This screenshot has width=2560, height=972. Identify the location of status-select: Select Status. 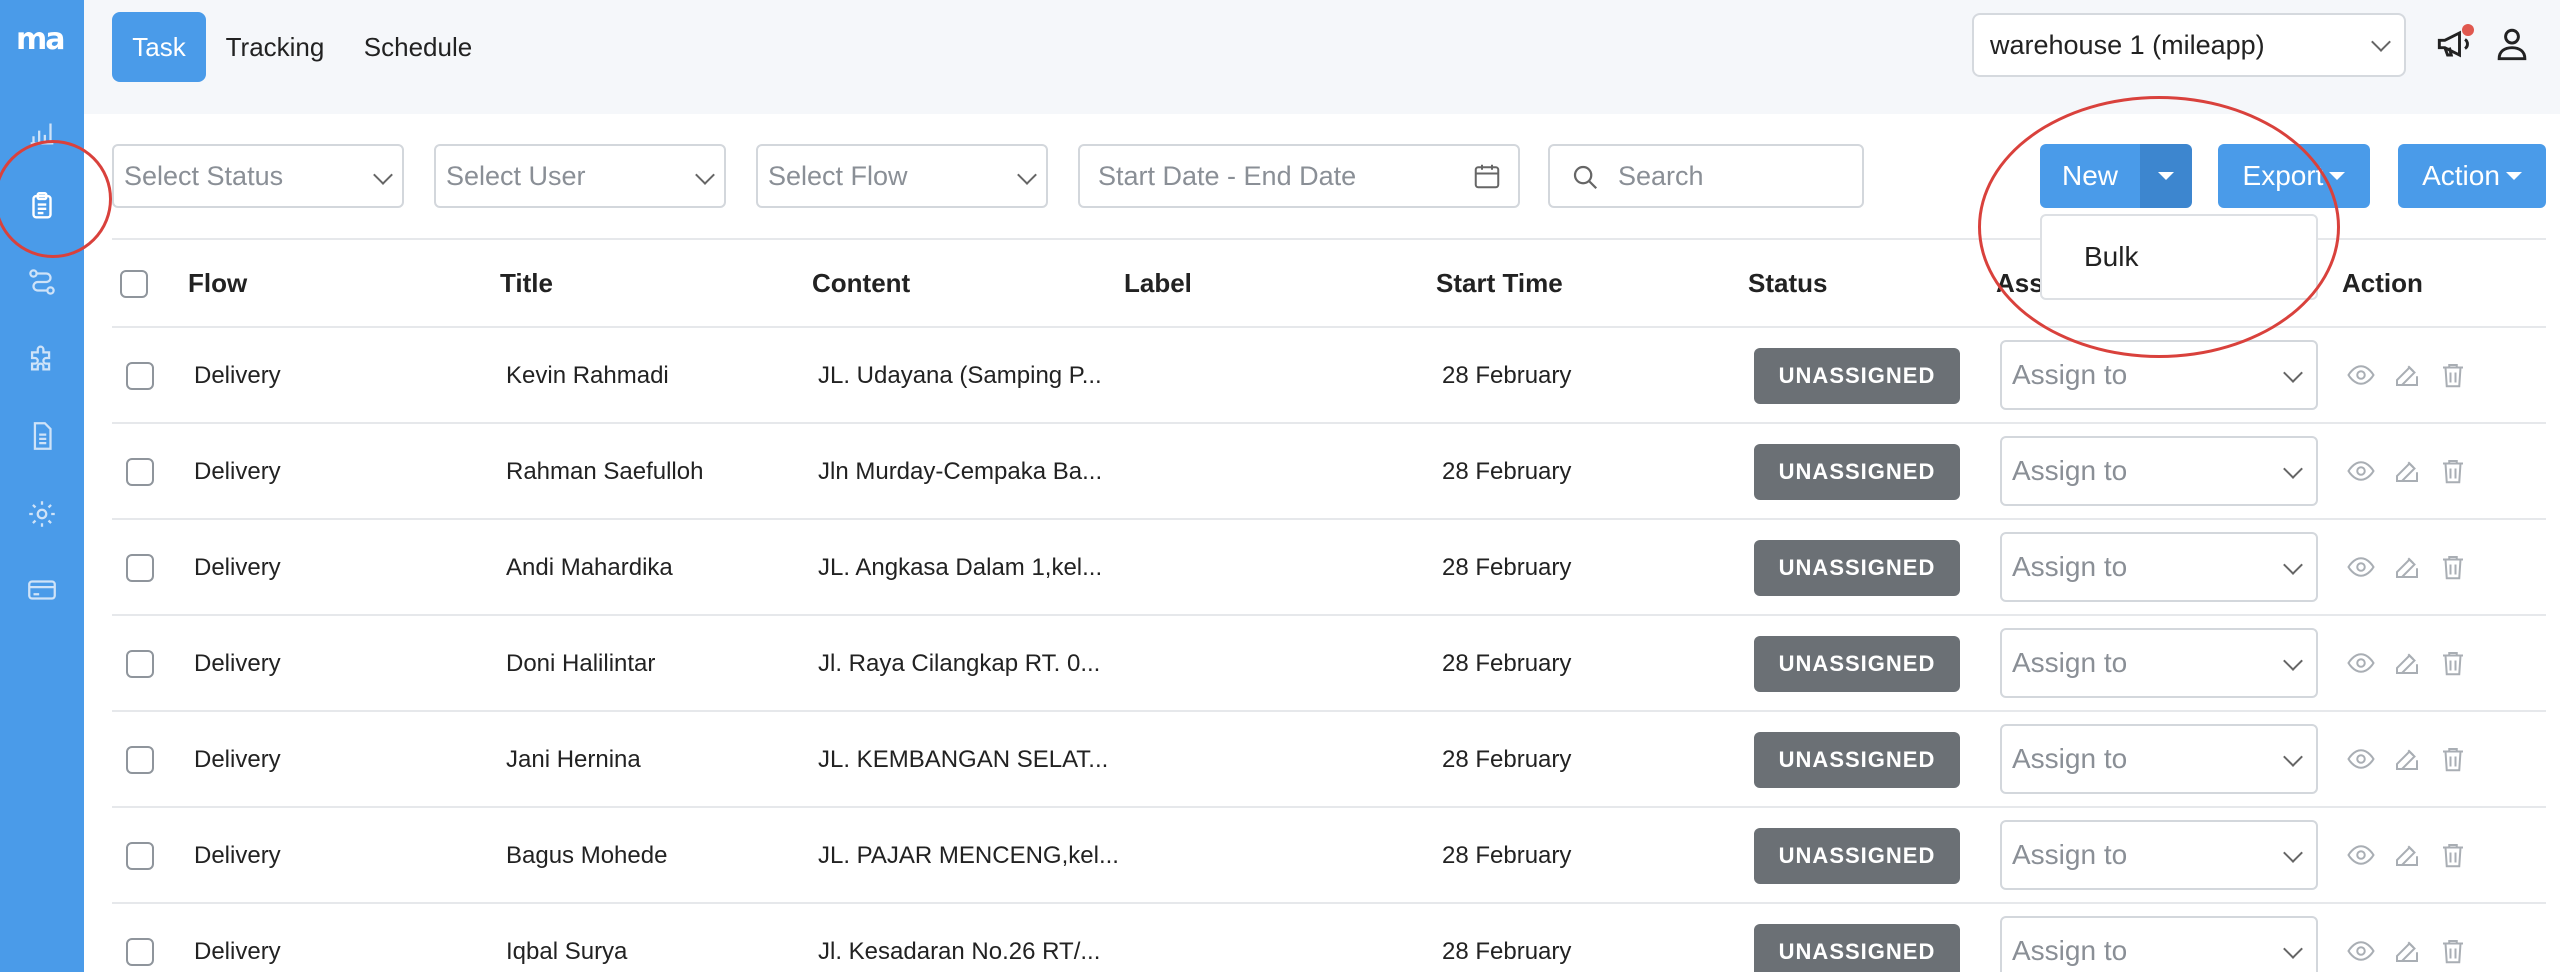
(258, 176).